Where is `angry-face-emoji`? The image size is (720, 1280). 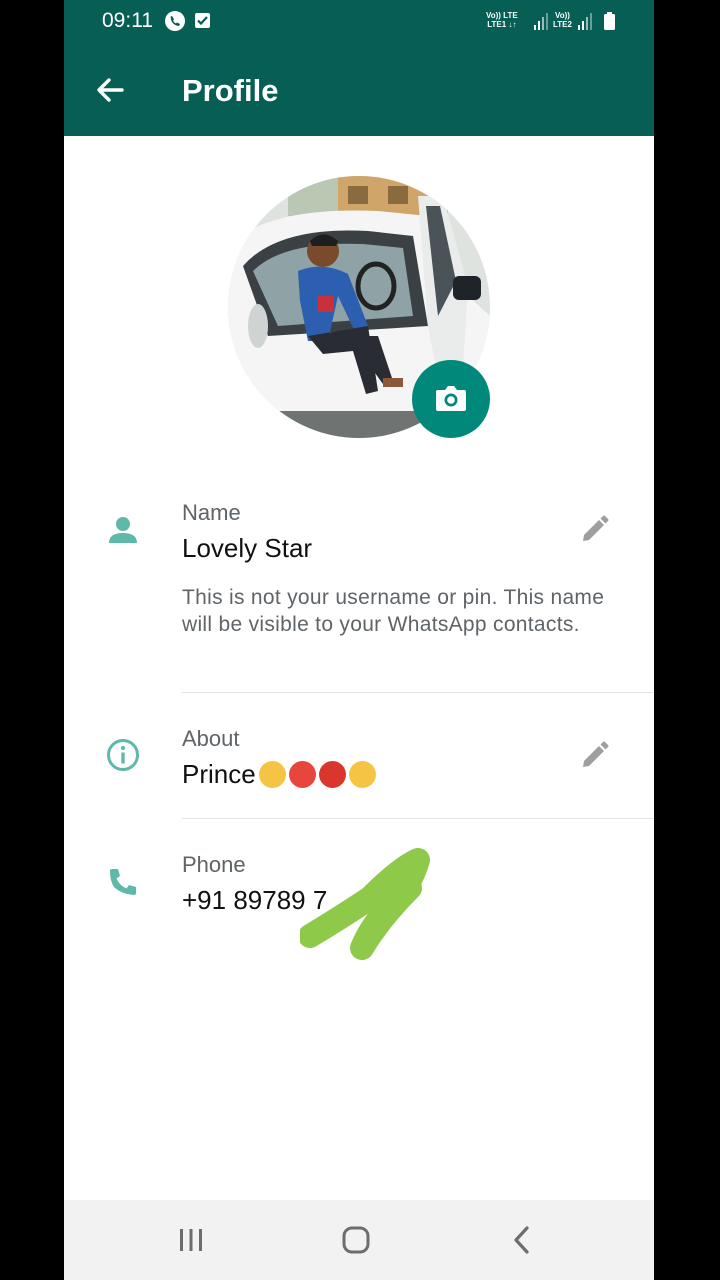 angry-face-emoji is located at coordinates (302, 774).